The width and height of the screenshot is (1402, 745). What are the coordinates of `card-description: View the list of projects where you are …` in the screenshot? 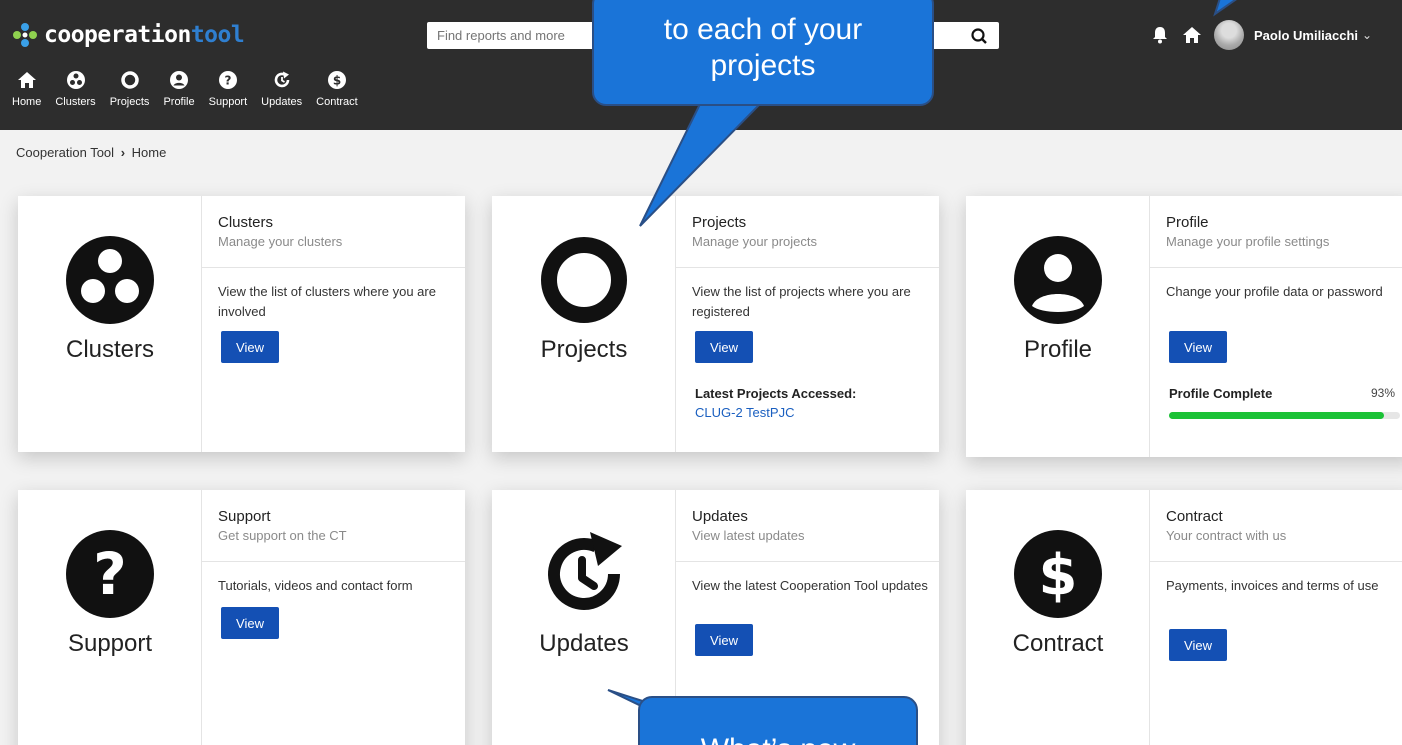 It's located at (801, 301).